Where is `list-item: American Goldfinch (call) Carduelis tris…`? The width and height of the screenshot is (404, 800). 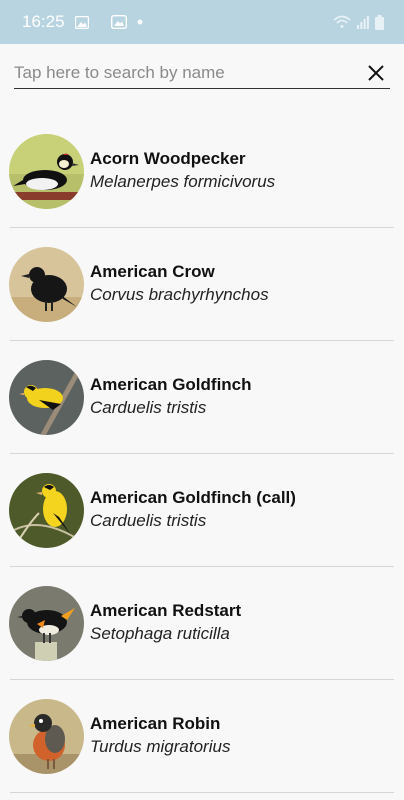
list-item: American Goldfinch (call) Carduelis tris… is located at coordinates (201, 510).